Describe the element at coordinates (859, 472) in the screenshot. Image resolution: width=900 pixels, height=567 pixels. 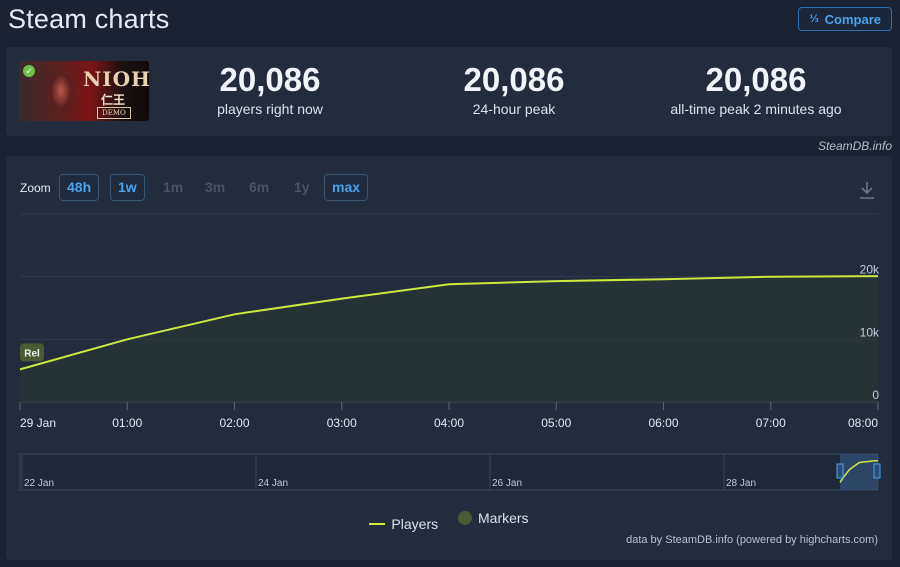
I see `navigator-selection` at that location.